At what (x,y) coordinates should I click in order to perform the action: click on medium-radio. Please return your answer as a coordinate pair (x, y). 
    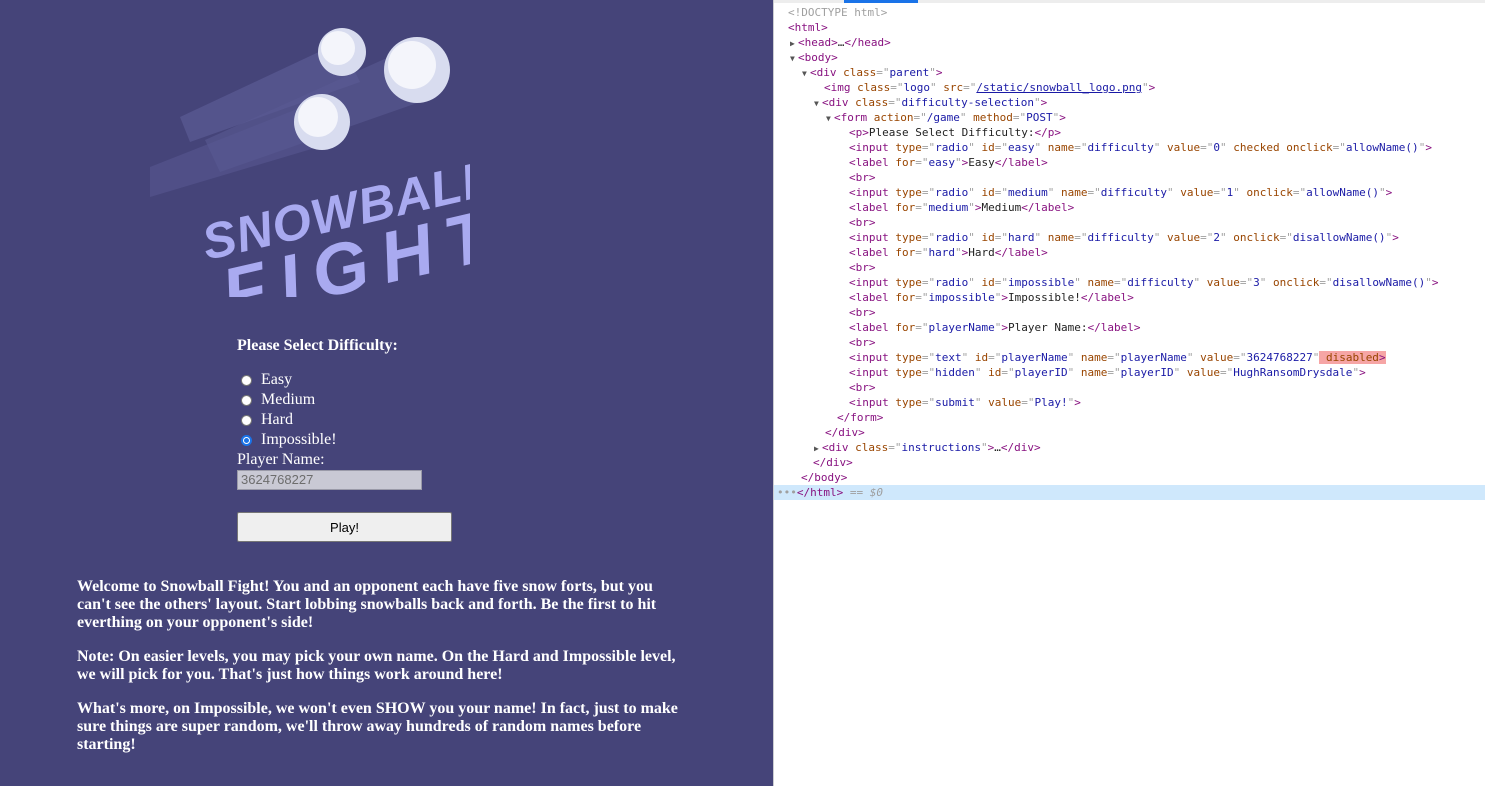
    Looking at the image, I should click on (246, 400).